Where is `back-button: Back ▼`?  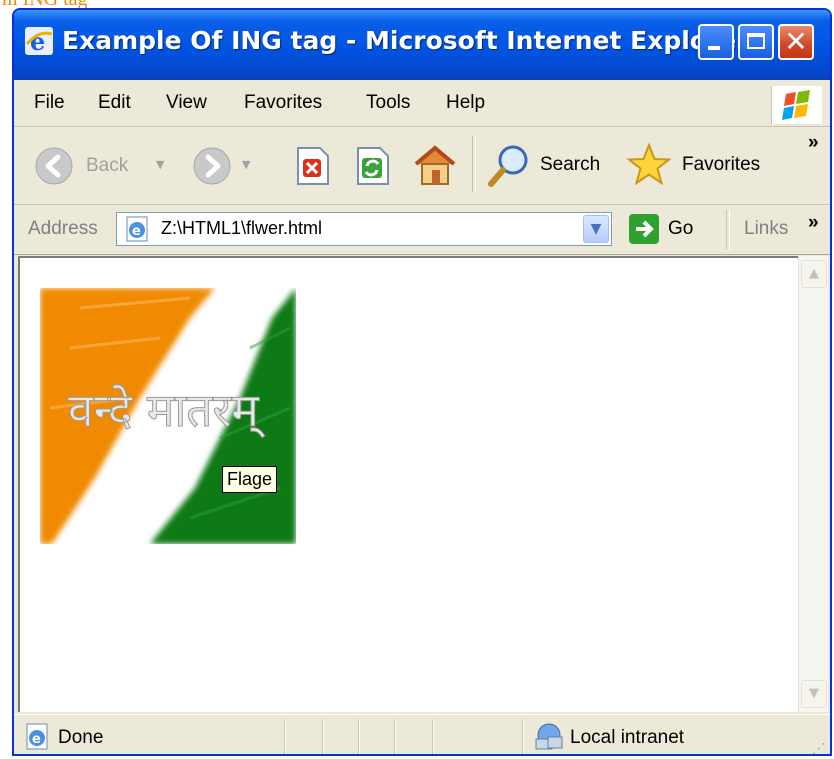
back-button: Back ▼ is located at coordinates (104, 166).